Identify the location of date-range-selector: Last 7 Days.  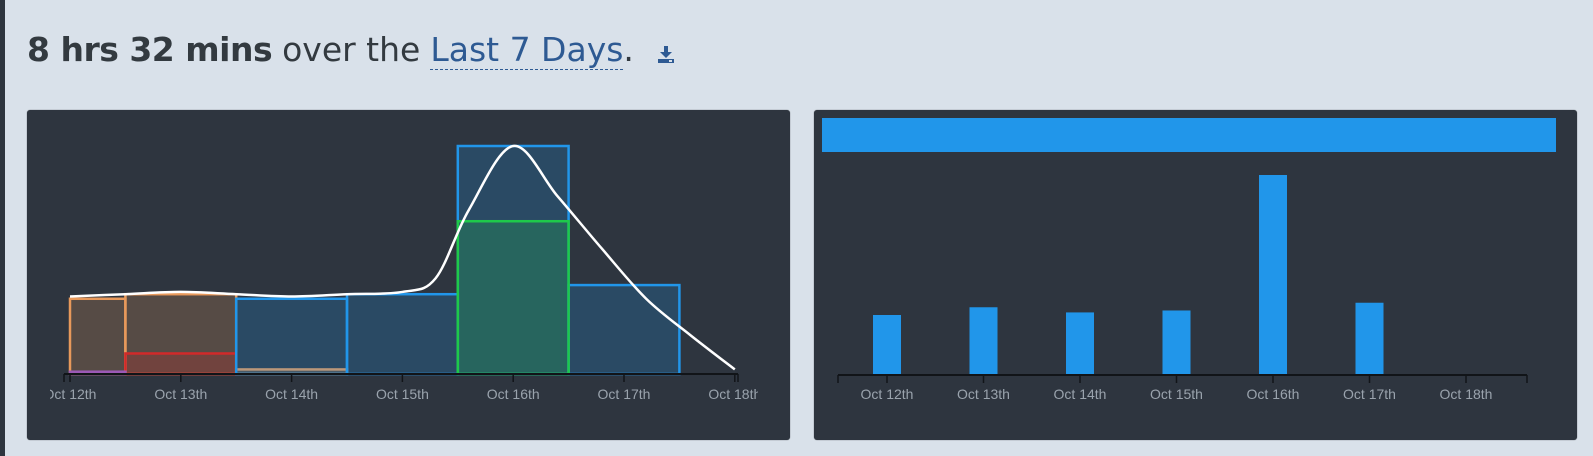
(527, 50).